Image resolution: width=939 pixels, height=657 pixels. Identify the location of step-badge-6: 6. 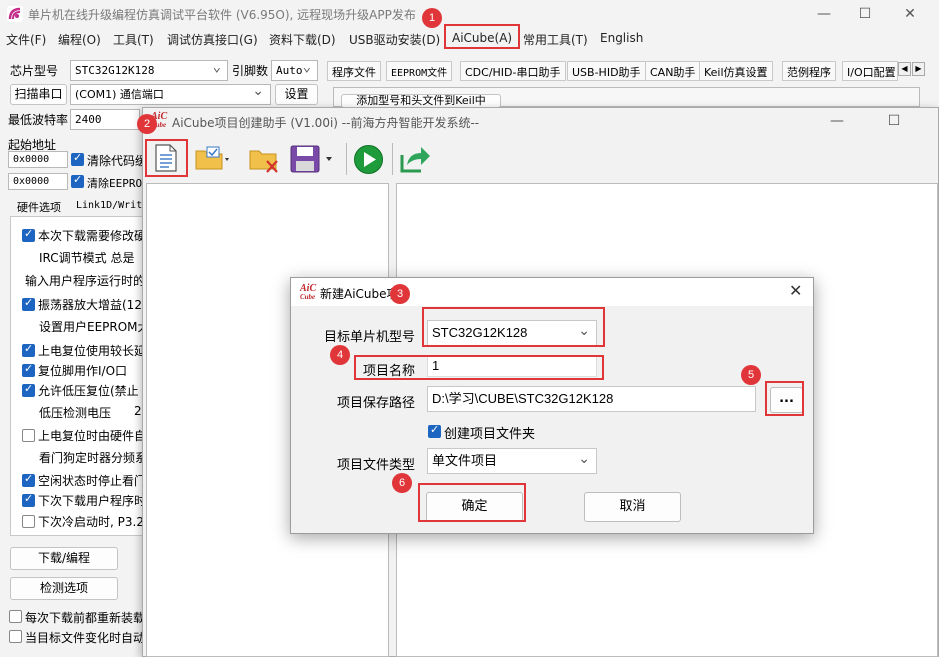
(402, 483).